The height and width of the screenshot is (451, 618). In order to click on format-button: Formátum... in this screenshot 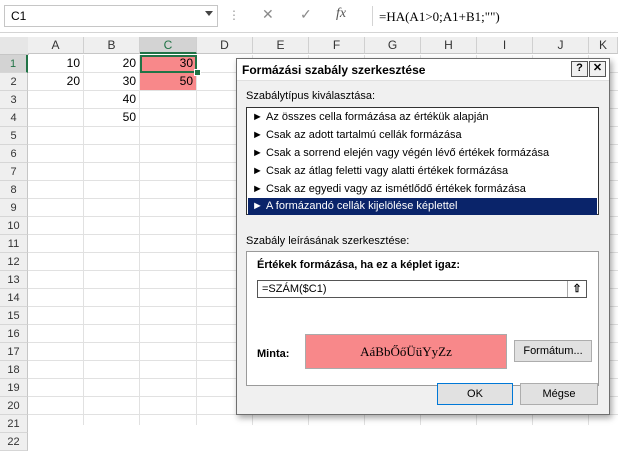, I will do `click(553, 351)`.